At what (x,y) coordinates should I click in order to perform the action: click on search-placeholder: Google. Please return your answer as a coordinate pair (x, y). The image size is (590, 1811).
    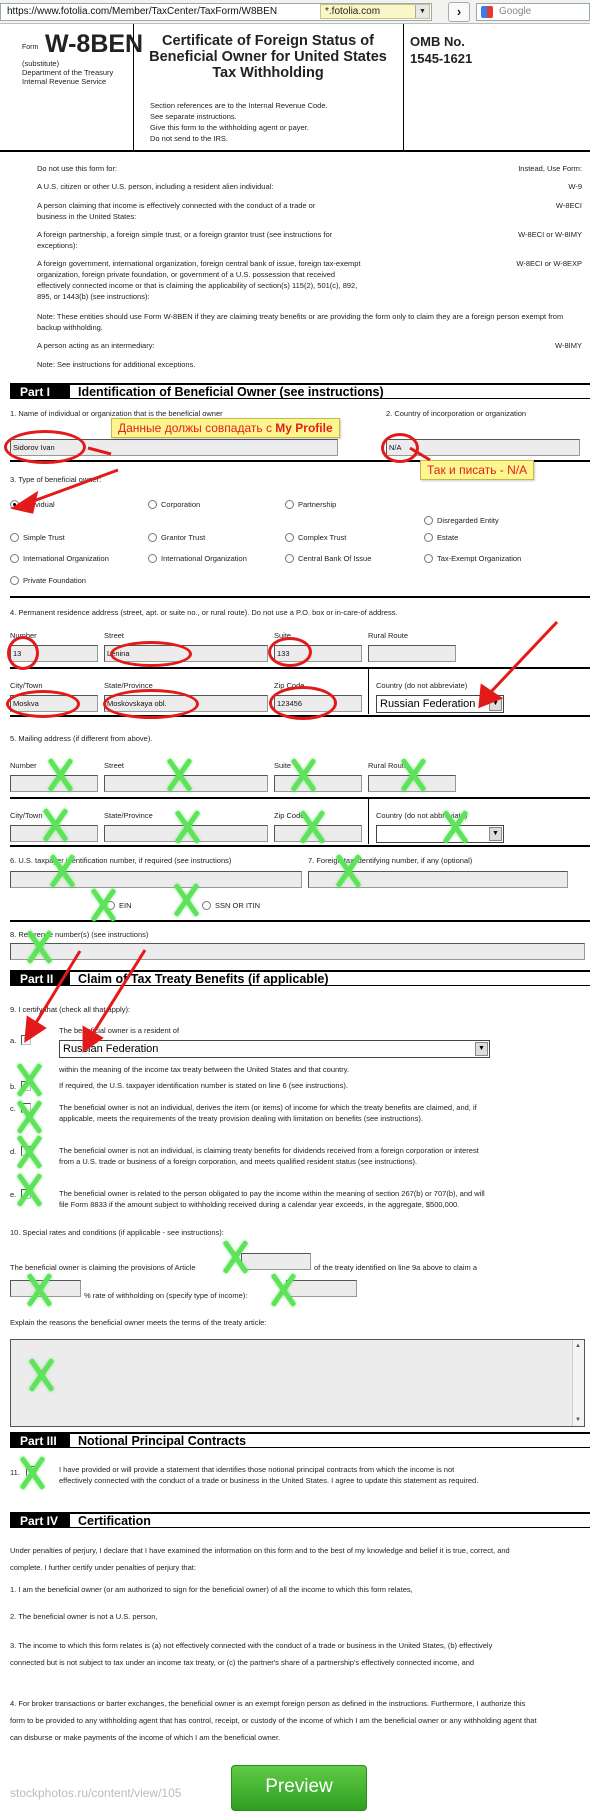
    Looking at the image, I should click on (515, 11).